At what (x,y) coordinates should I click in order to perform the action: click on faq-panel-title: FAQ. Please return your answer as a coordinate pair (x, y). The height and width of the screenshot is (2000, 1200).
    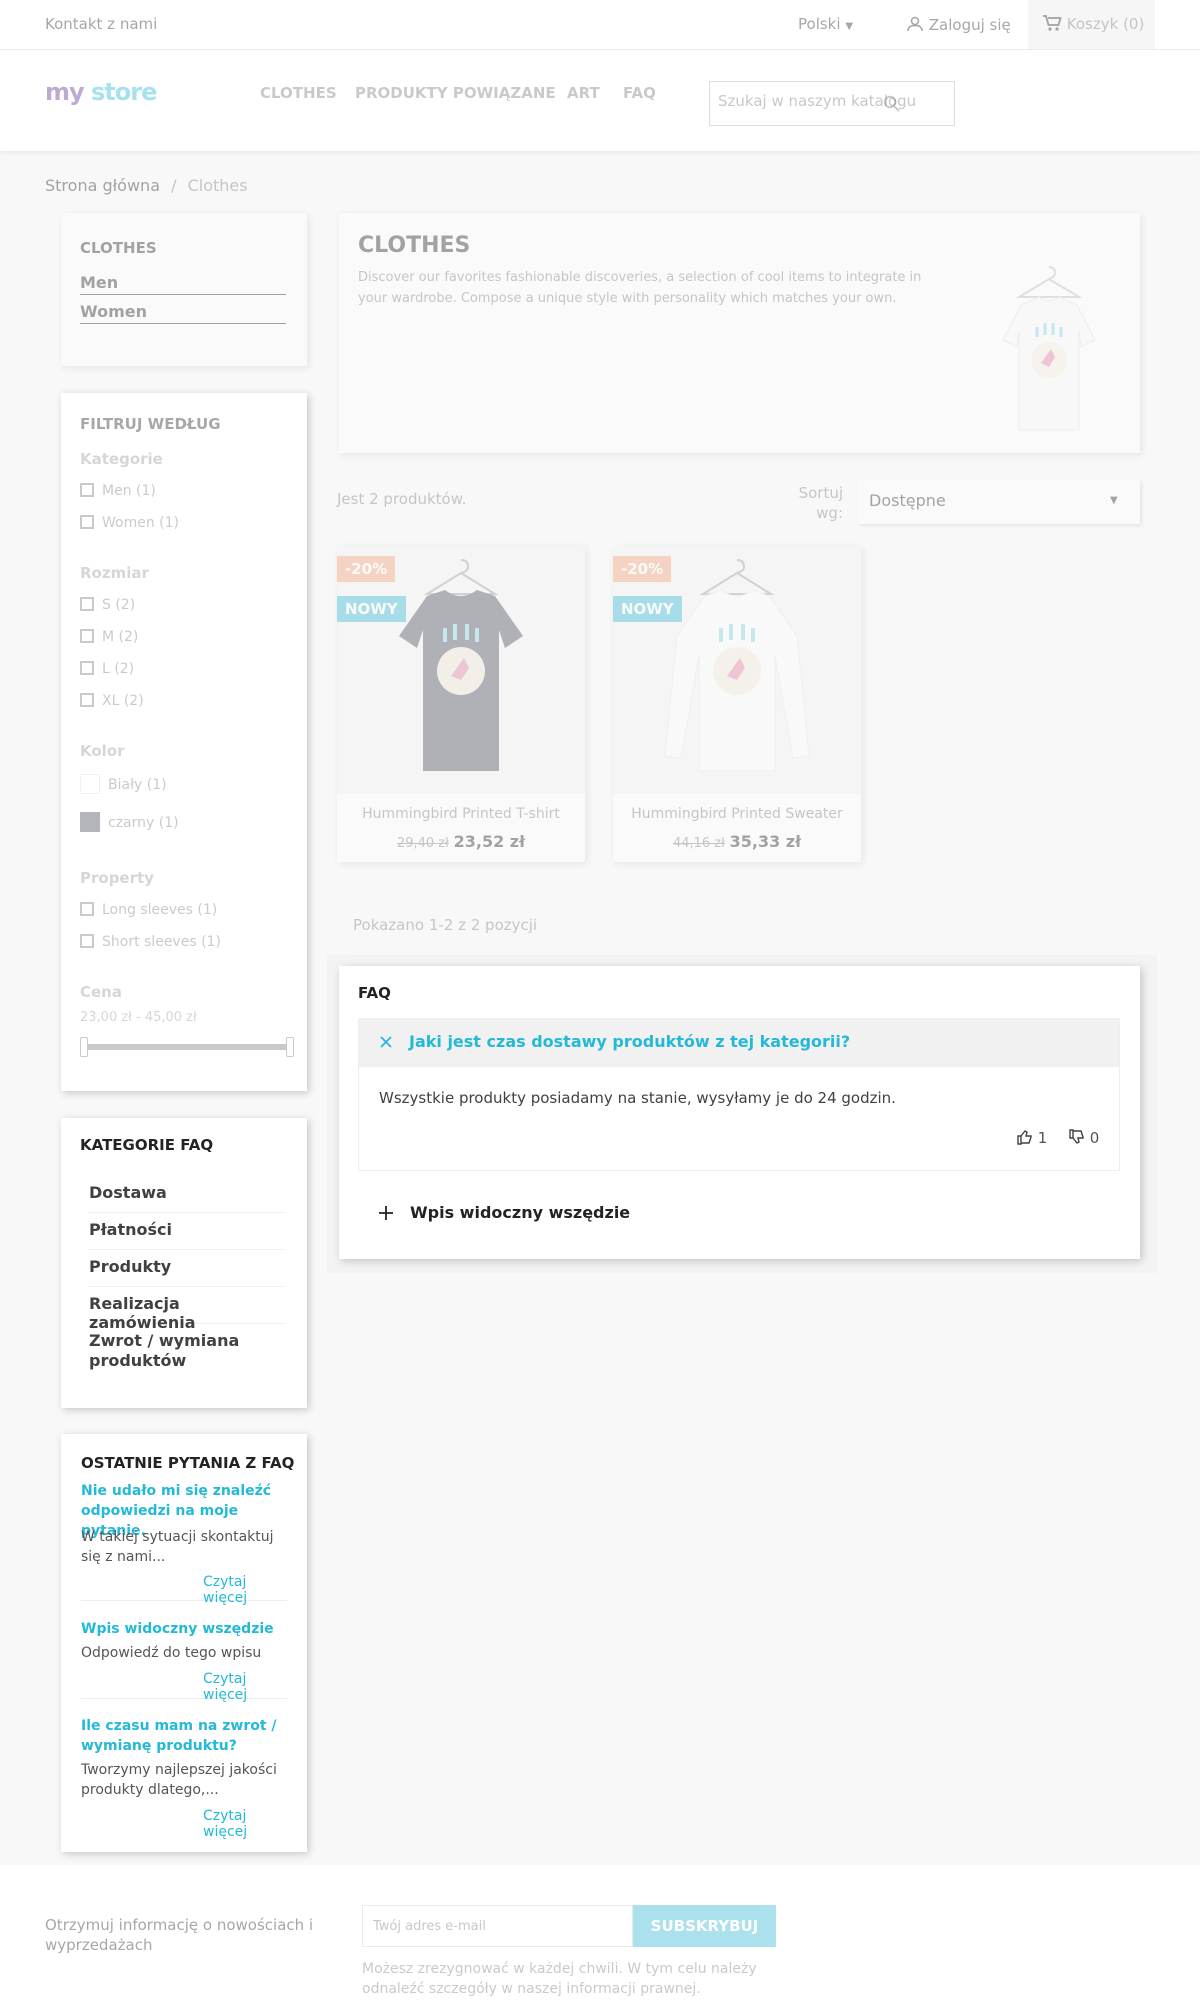
    Looking at the image, I should click on (374, 993).